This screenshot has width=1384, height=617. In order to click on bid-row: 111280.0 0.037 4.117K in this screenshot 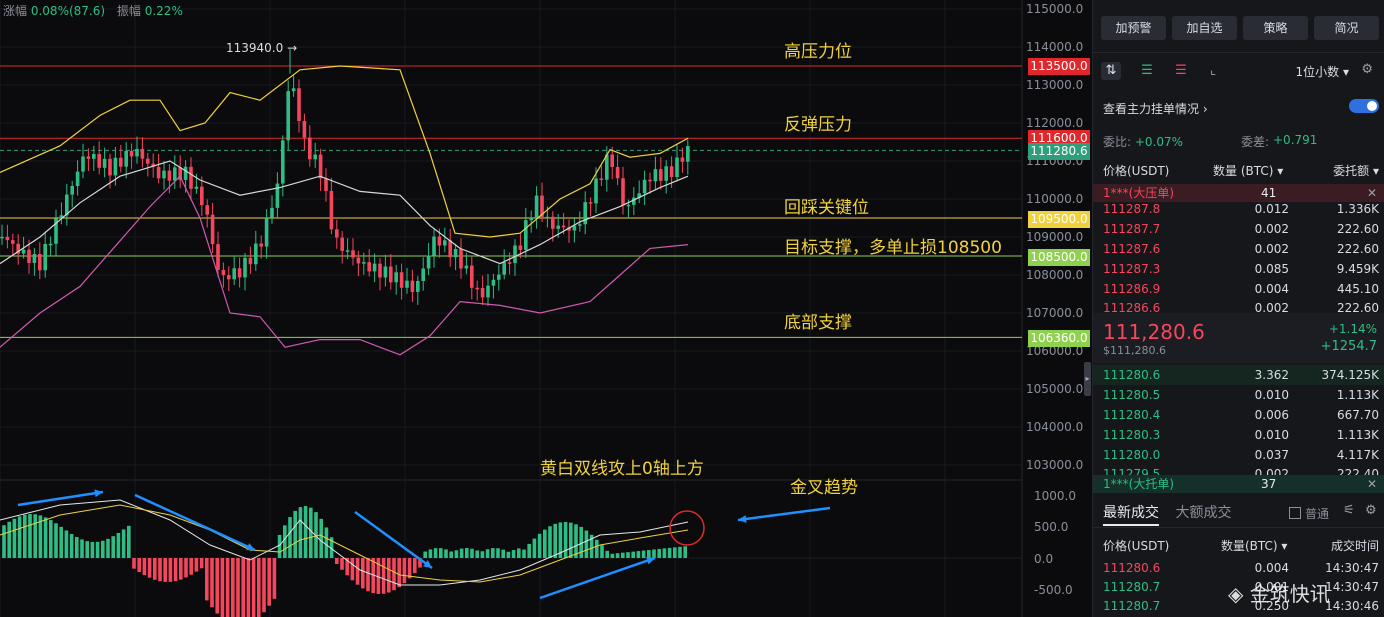, I will do `click(1238, 455)`.